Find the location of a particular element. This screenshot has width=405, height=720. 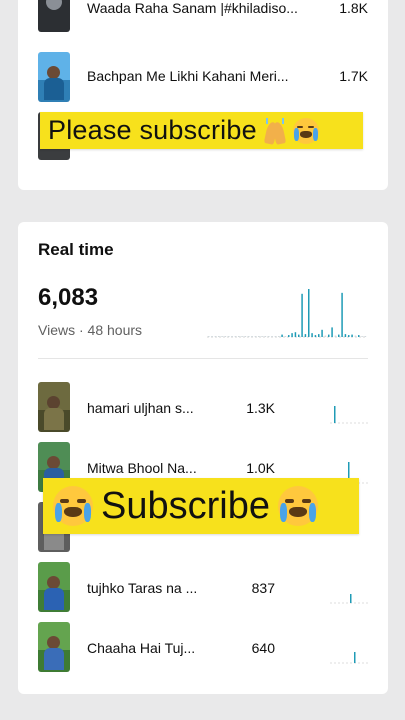

views-value: 6,083 is located at coordinates (68, 297).